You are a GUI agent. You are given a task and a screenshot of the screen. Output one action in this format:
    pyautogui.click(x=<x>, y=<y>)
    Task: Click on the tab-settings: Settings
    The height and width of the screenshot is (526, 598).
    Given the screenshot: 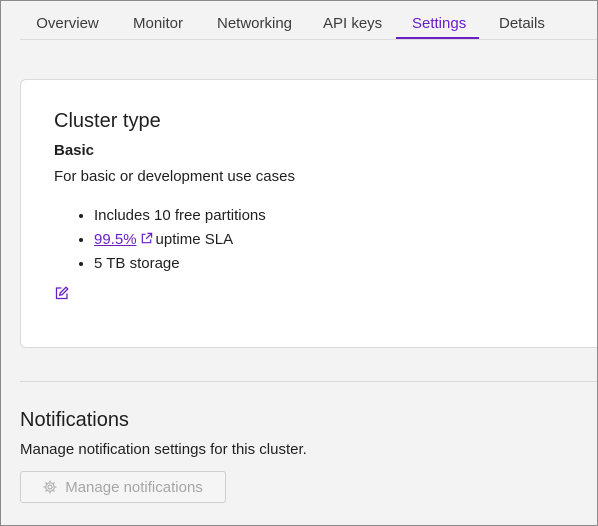 What is the action you would take?
    pyautogui.click(x=437, y=20)
    